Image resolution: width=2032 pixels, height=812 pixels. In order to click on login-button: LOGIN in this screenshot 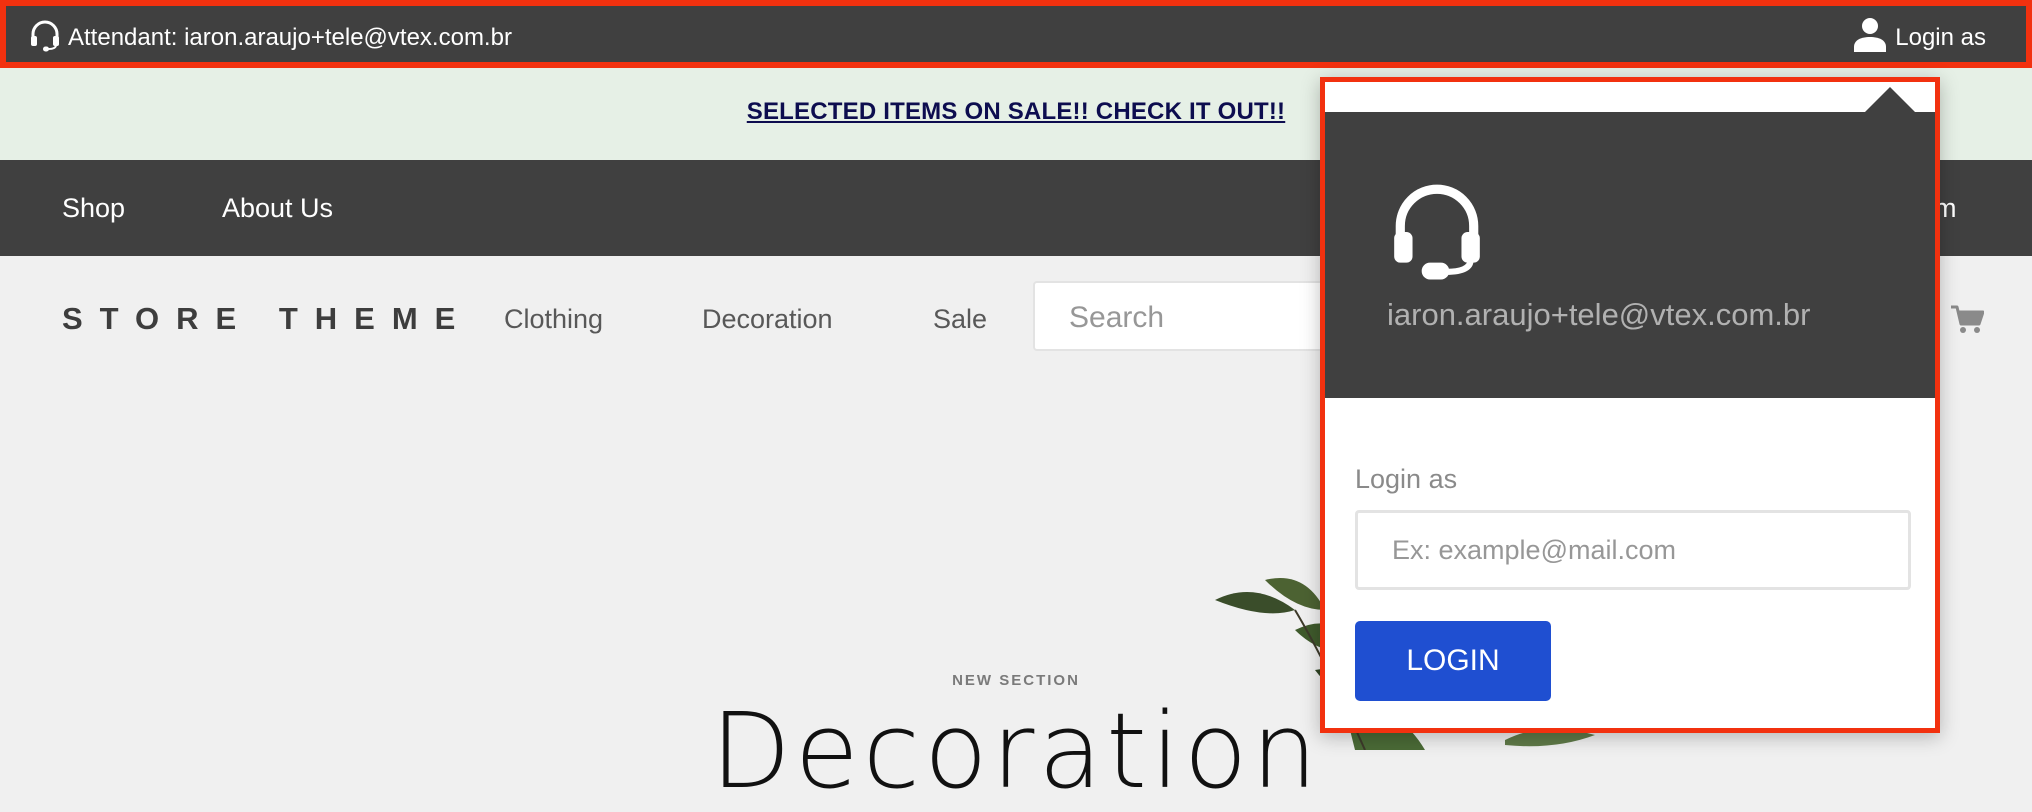, I will do `click(1453, 661)`.